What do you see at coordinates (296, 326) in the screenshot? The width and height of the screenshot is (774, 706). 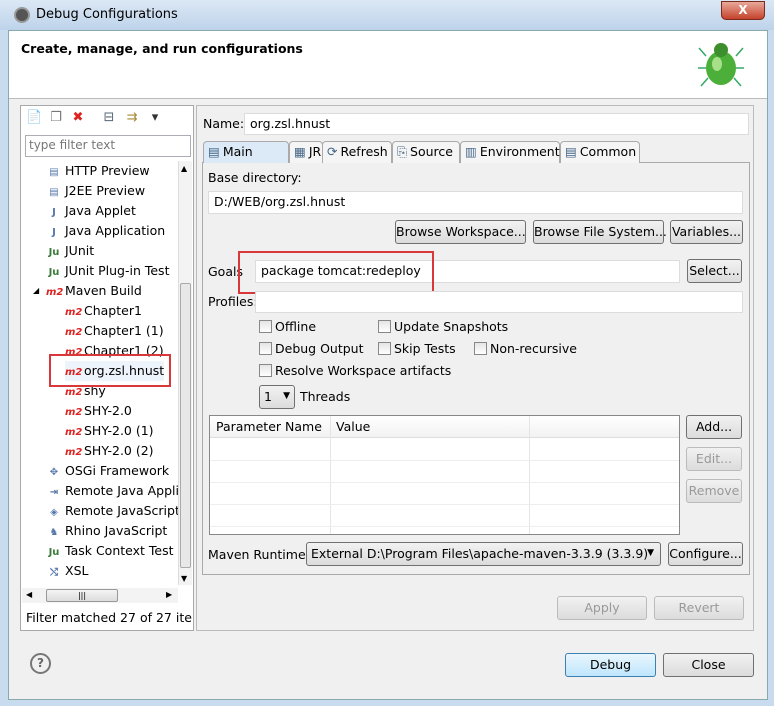 I see `offline-label: Offline` at bounding box center [296, 326].